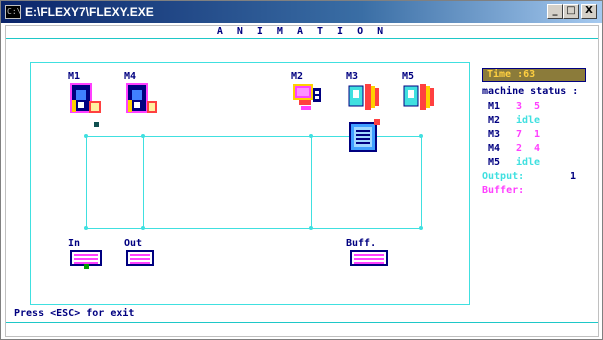 The width and height of the screenshot is (603, 340). Describe the element at coordinates (86, 182) in the screenshot. I see `conveyor-left` at that location.